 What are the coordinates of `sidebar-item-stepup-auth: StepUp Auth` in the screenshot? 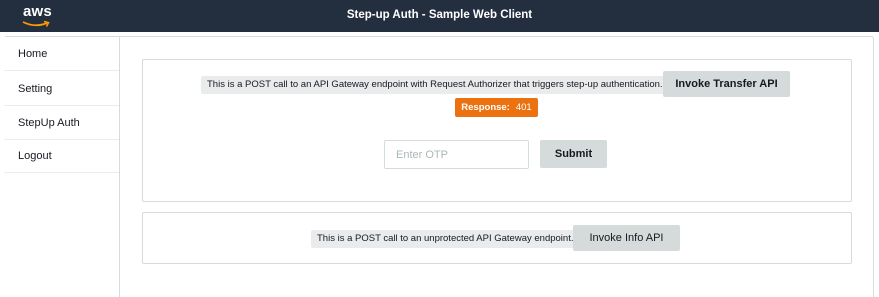 It's located at (61, 123).